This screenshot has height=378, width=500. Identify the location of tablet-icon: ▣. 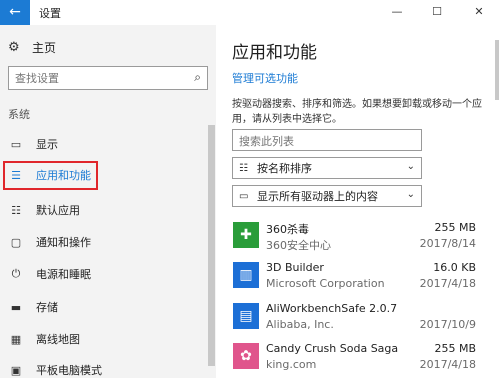
(16, 370).